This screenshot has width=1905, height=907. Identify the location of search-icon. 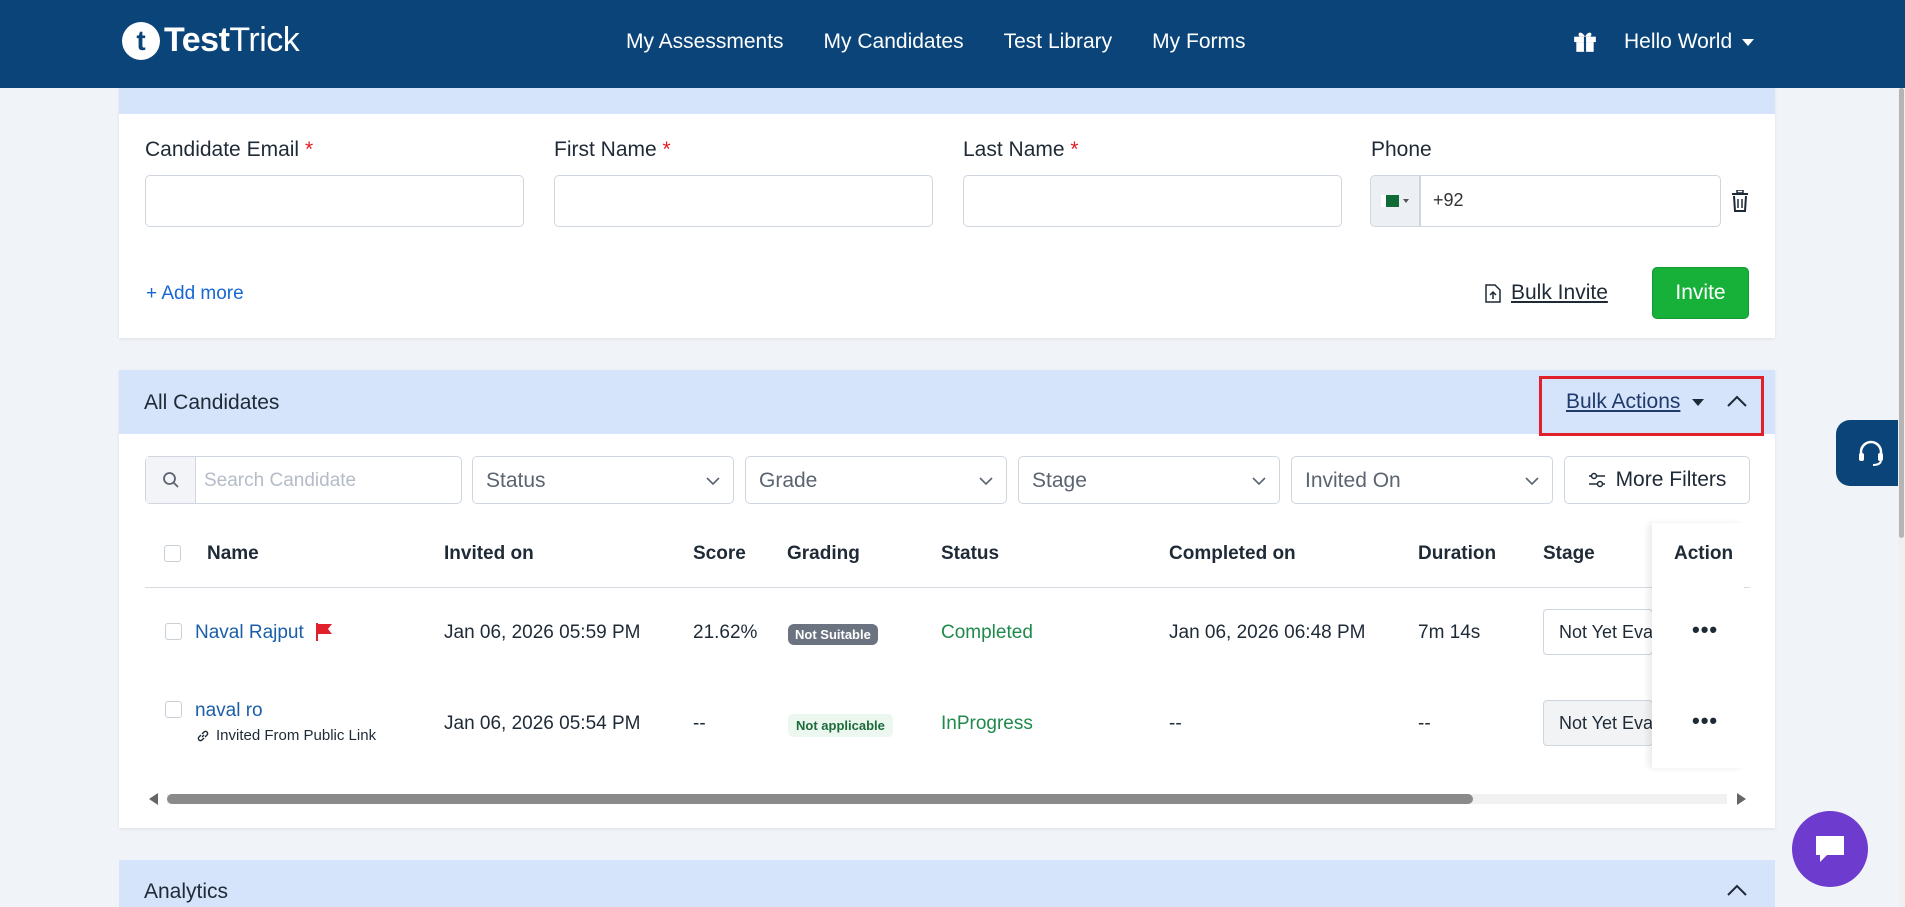
(170, 480).